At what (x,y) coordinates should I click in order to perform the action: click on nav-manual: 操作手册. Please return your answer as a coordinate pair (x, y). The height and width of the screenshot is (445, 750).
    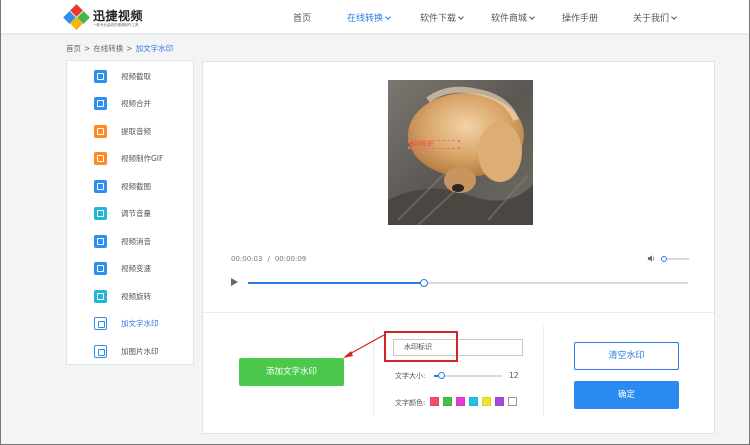
    Looking at the image, I should click on (580, 17).